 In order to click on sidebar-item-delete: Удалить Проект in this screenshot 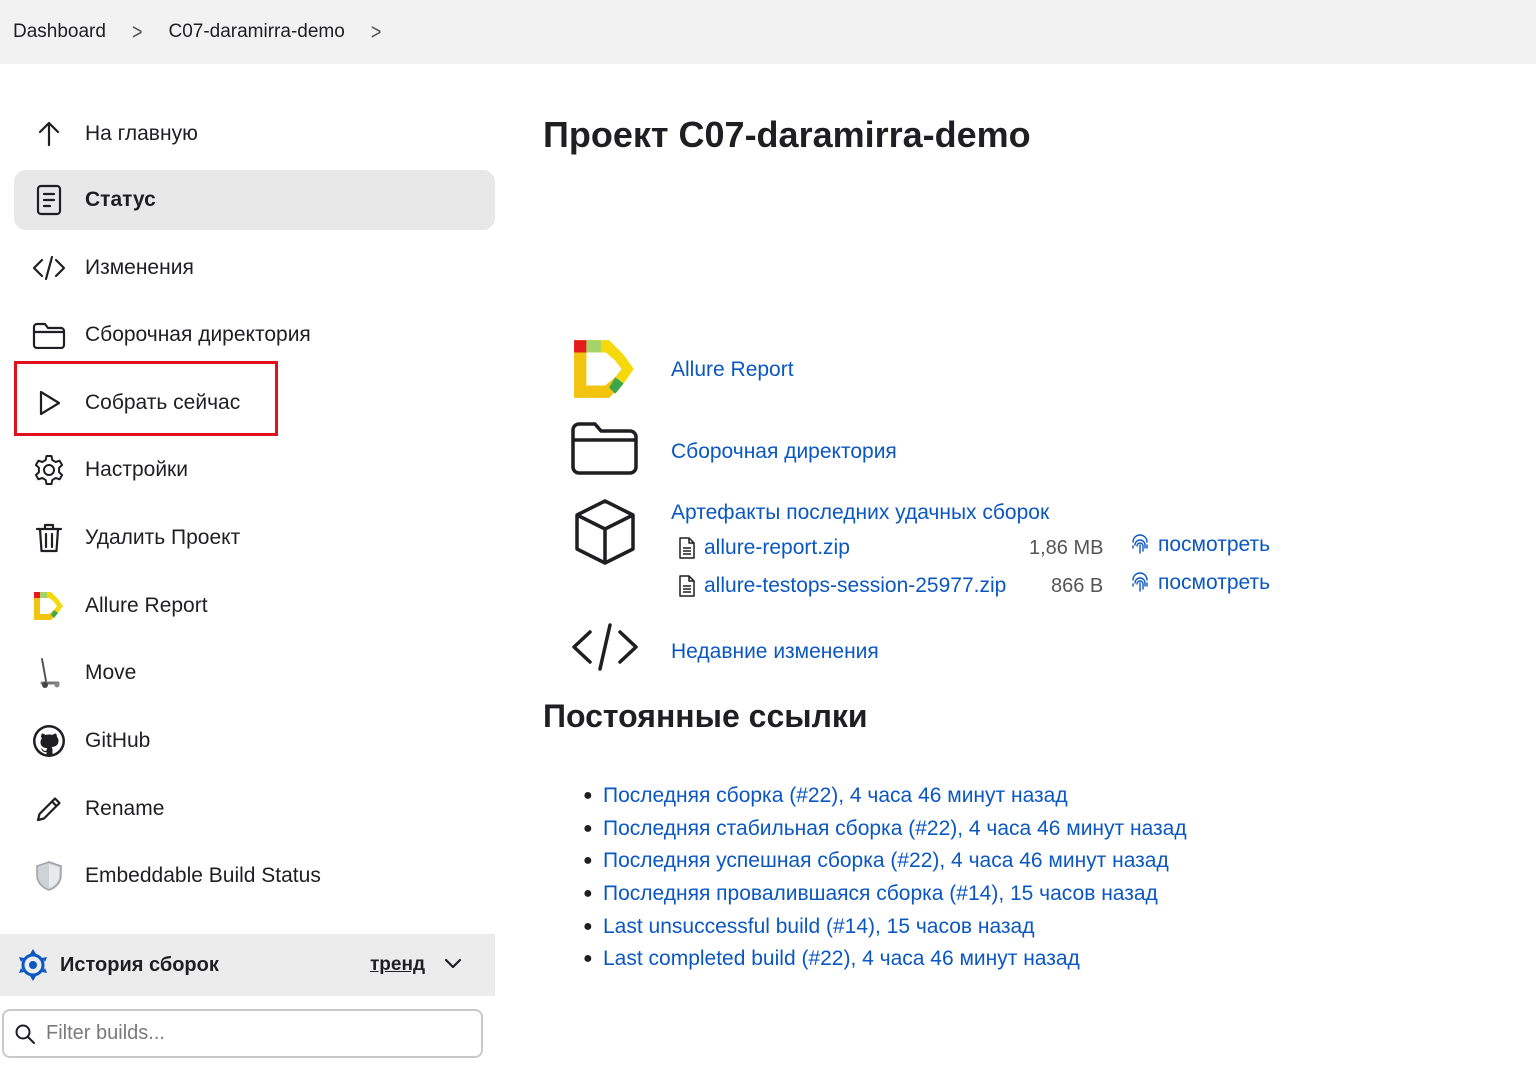, I will do `click(254, 538)`.